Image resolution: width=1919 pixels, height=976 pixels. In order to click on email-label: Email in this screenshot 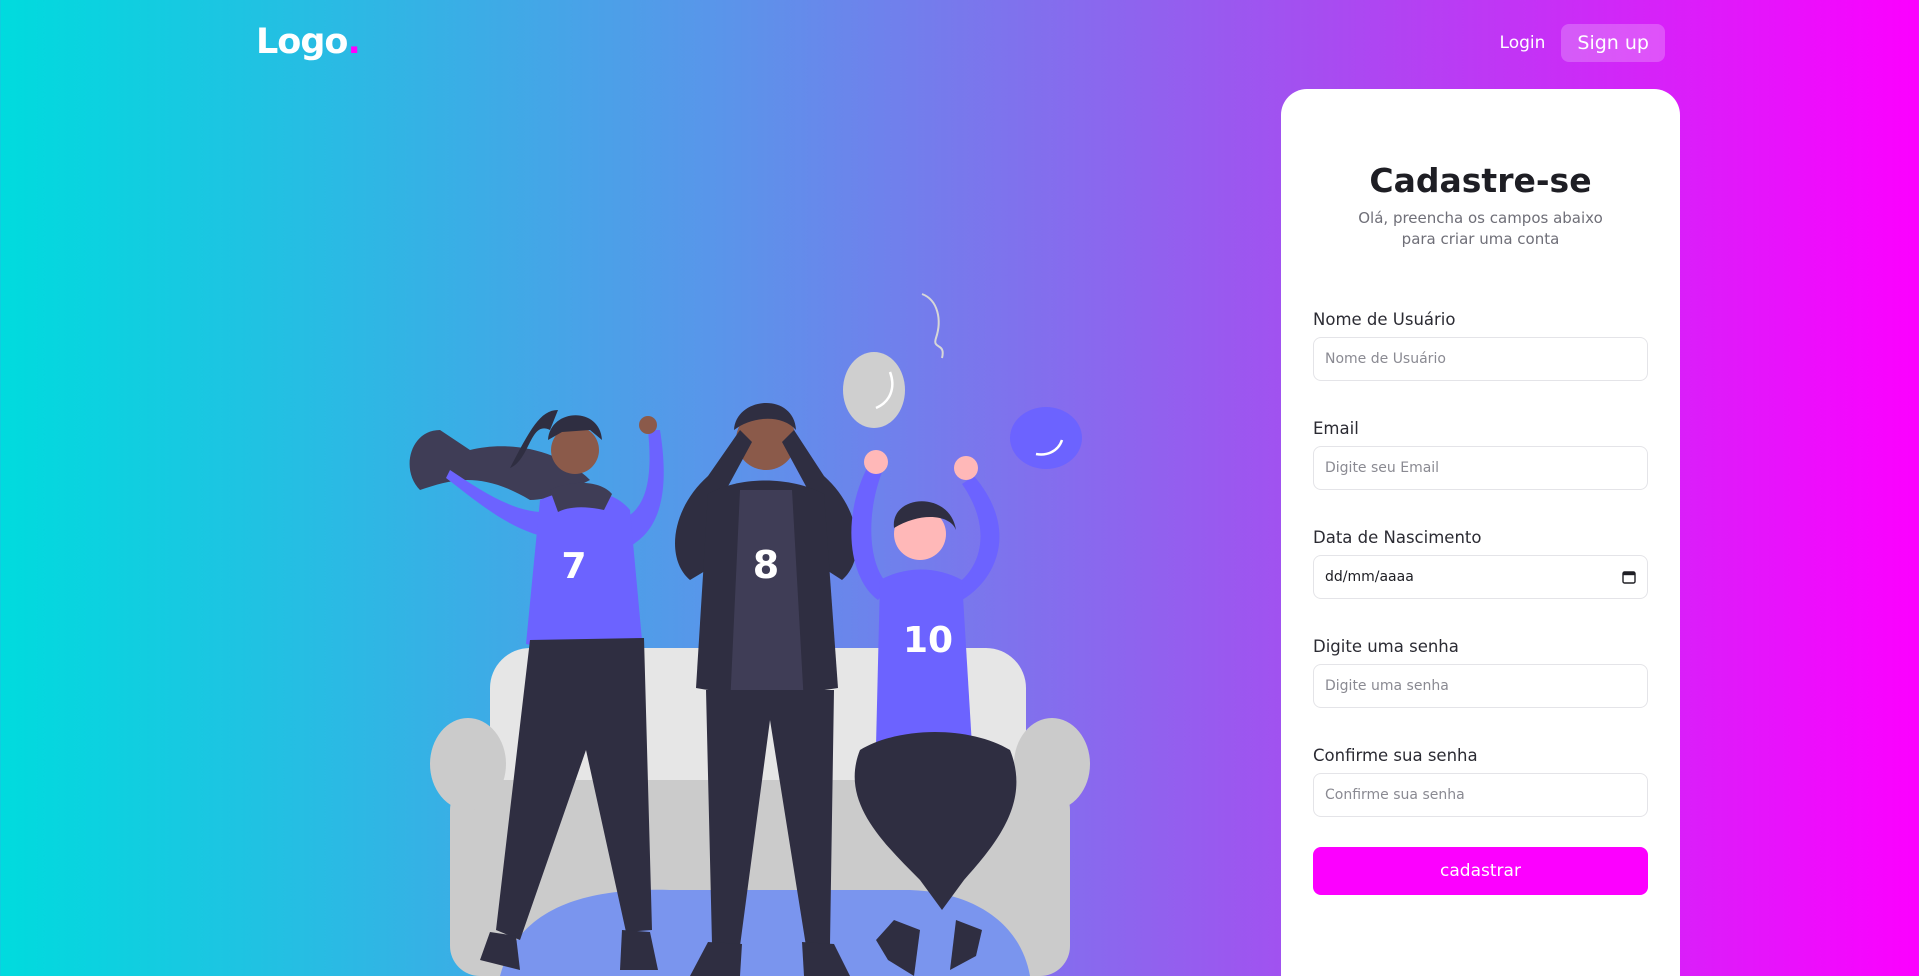, I will do `click(1336, 428)`.